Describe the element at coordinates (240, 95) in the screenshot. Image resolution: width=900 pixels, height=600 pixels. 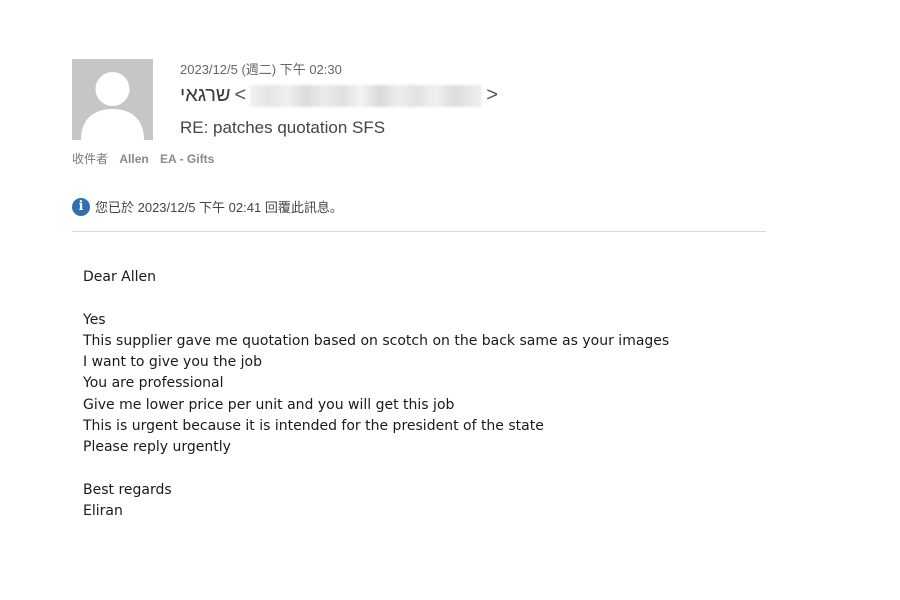
I see `sender-address-open: <` at that location.